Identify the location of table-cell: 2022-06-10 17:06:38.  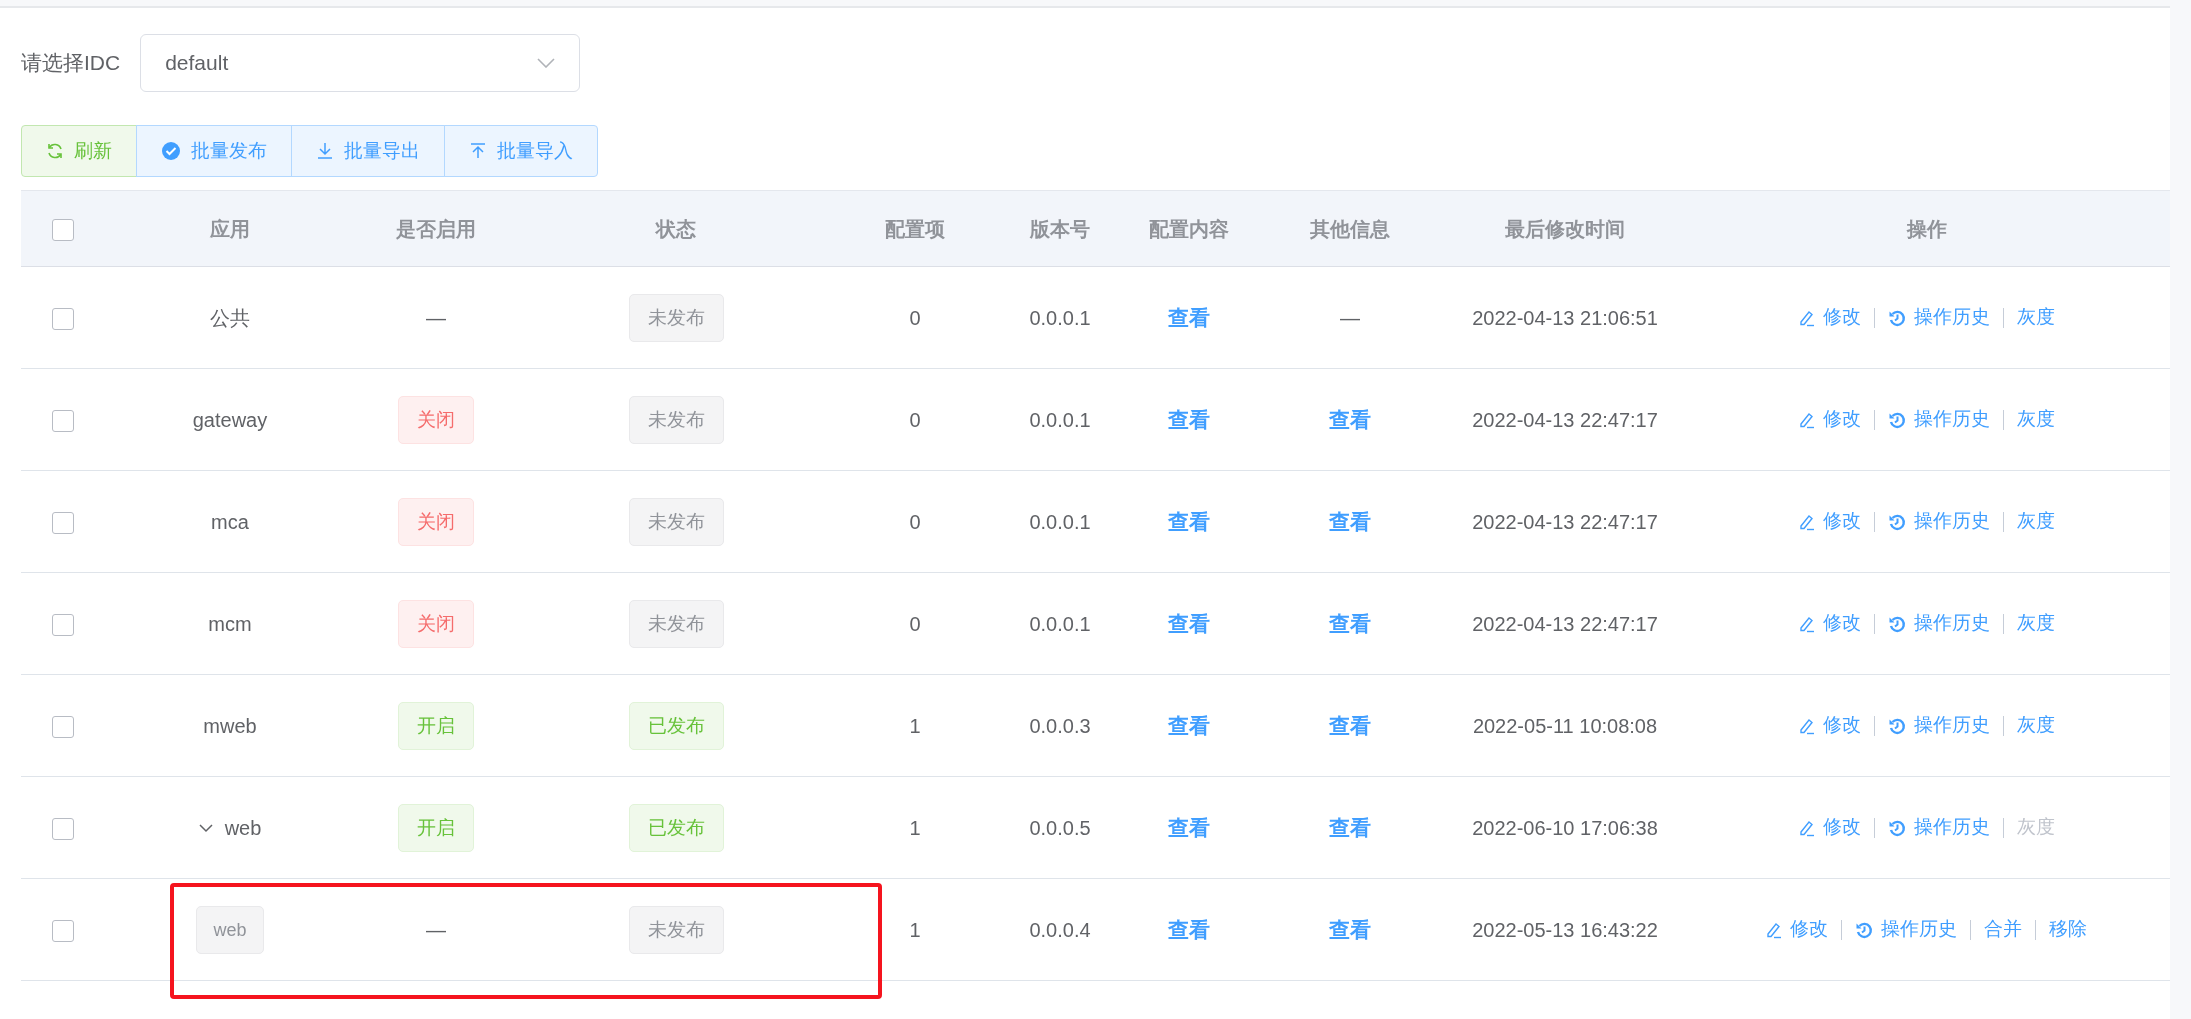
(1565, 827).